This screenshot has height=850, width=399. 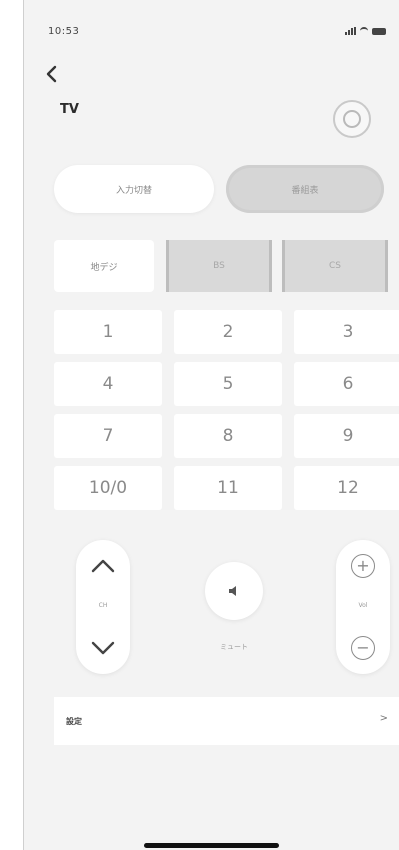 I want to click on volume-label: Vol, so click(x=363, y=605).